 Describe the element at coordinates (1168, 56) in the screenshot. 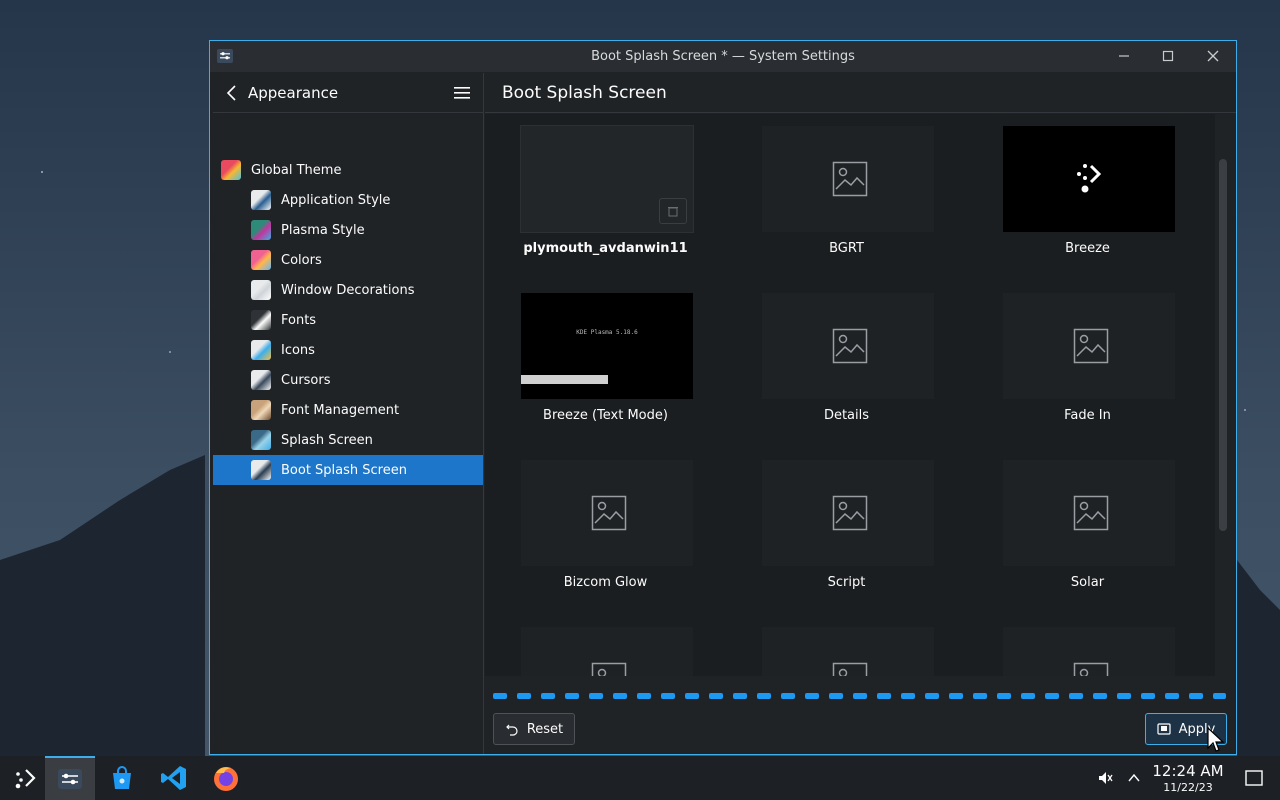

I see `maximize-button` at that location.